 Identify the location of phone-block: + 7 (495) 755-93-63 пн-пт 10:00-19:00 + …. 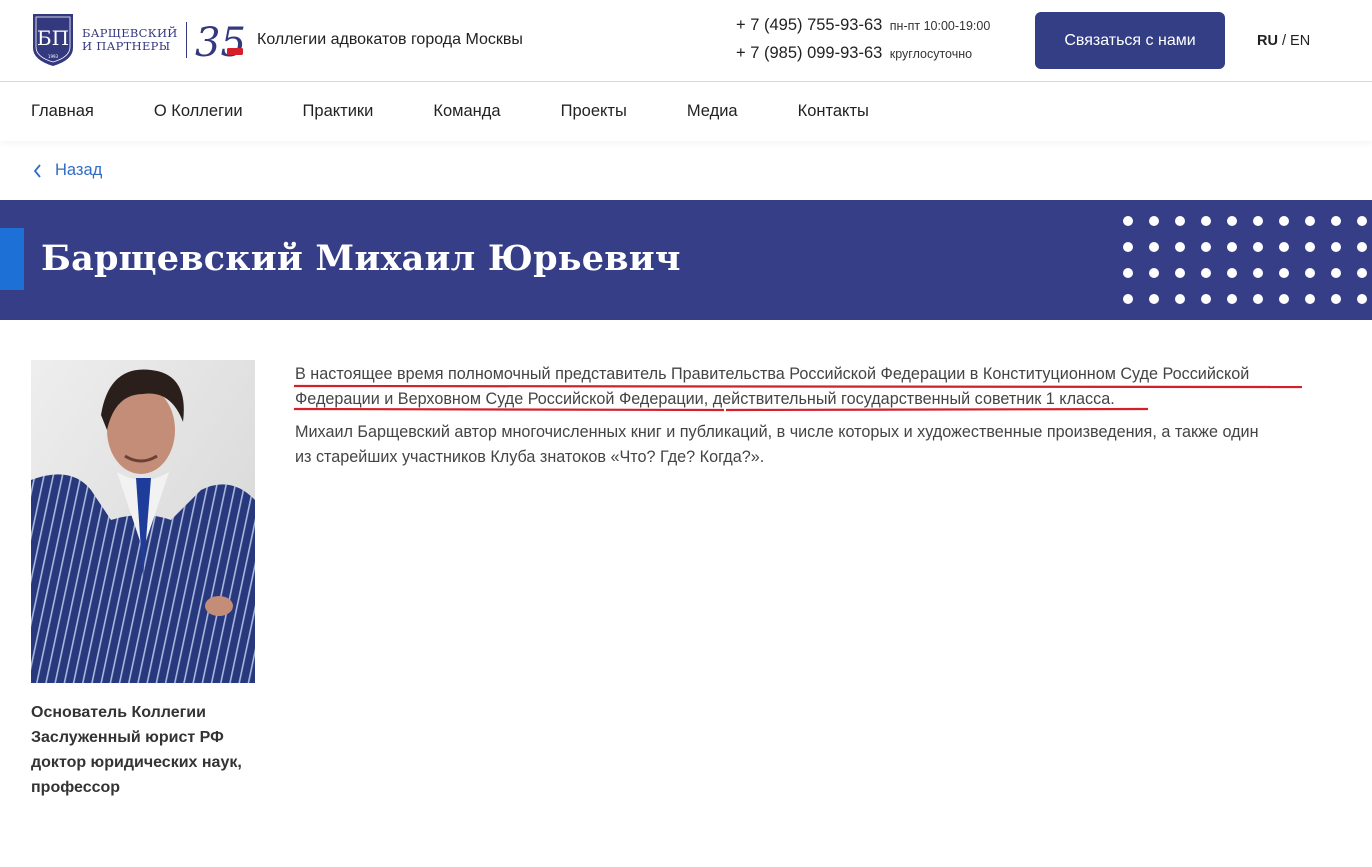
(863, 44).